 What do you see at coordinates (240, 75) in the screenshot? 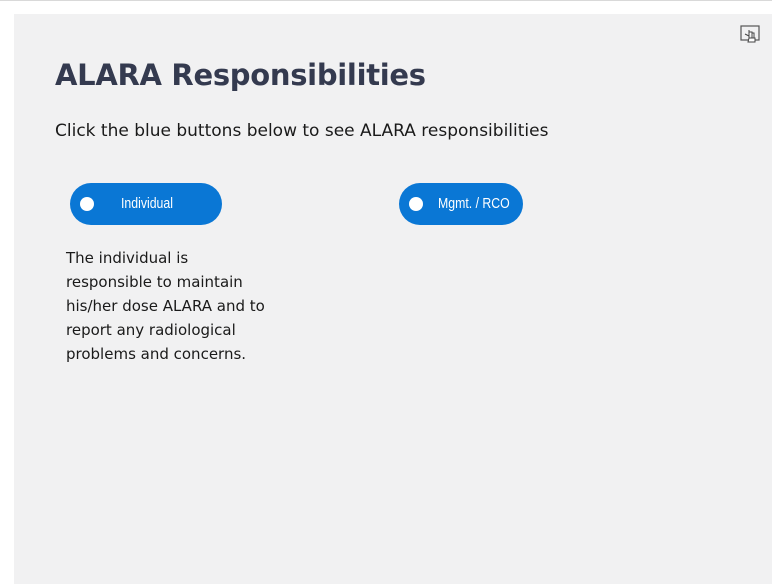
I see `page-title: ALARA Responsibilities` at bounding box center [240, 75].